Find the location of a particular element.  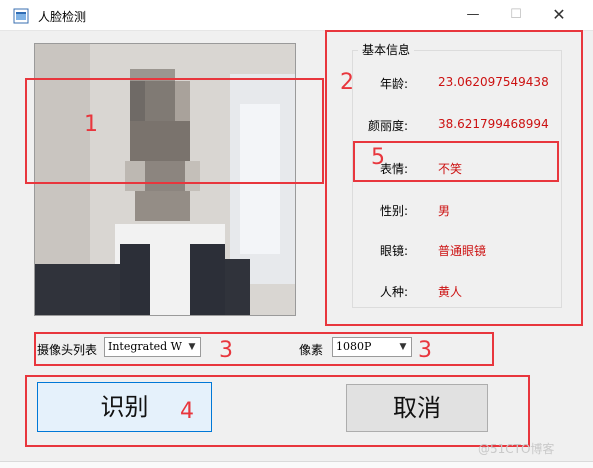

window-title: 人脸检测 is located at coordinates (62, 17).